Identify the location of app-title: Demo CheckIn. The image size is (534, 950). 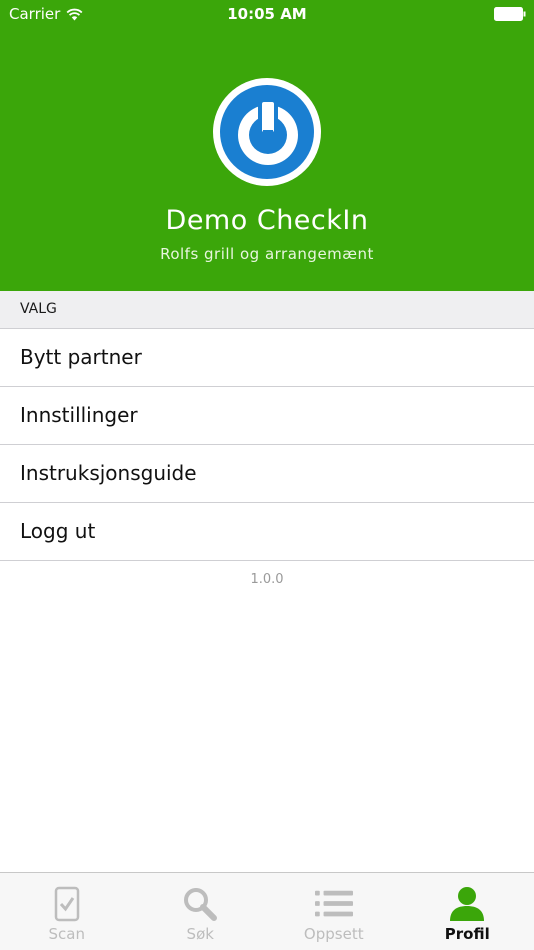
(267, 220).